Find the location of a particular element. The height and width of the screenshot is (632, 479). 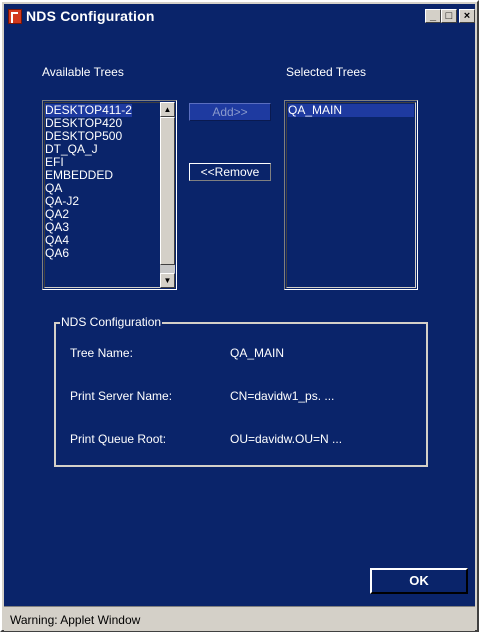

status-bar: Warning: Applet Window is located at coordinates (239, 618).